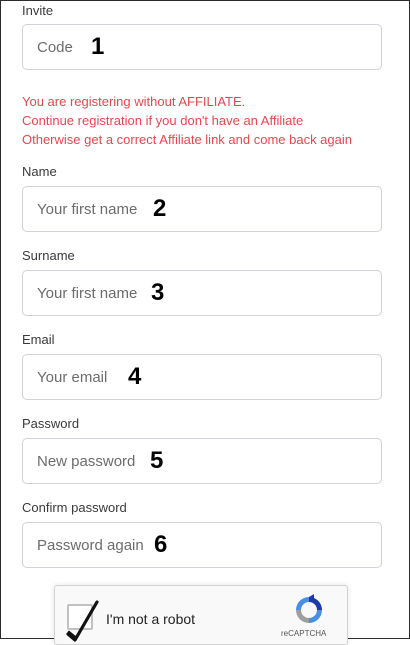 This screenshot has width=410, height=645. I want to click on marker-2: 2, so click(160, 208).